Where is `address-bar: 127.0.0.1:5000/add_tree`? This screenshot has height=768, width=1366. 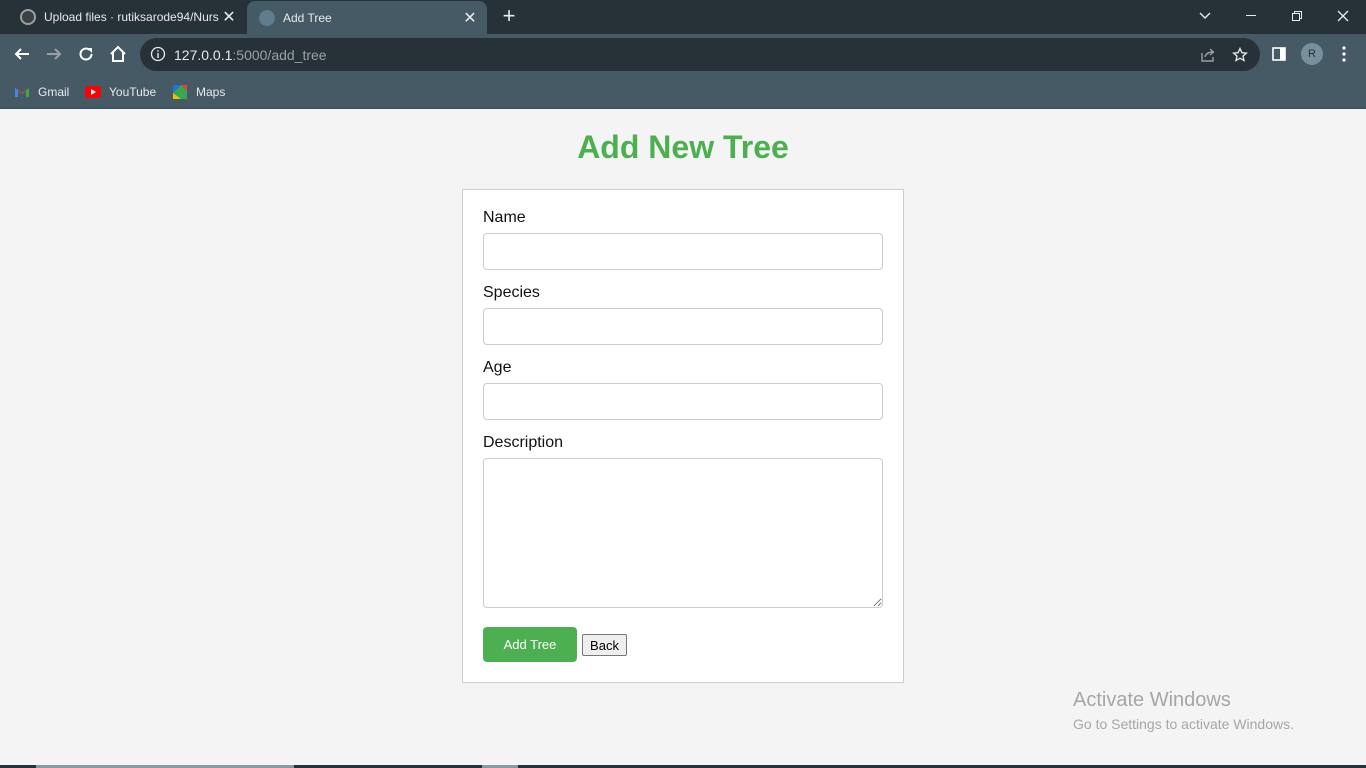 address-bar: 127.0.0.1:5000/add_tree is located at coordinates (700, 54).